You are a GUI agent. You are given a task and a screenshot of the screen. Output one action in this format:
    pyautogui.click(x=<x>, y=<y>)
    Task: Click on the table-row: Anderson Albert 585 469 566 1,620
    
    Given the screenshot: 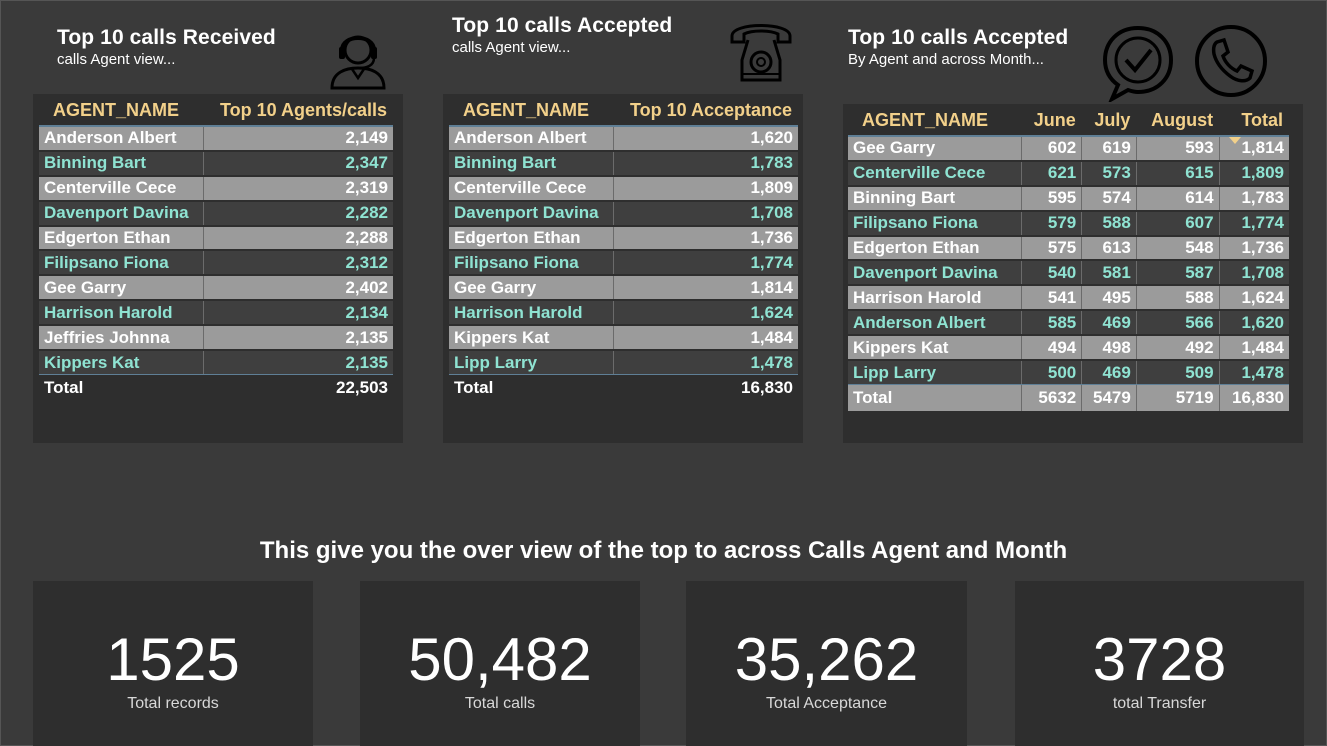 What is the action you would take?
    pyautogui.click(x=1068, y=323)
    